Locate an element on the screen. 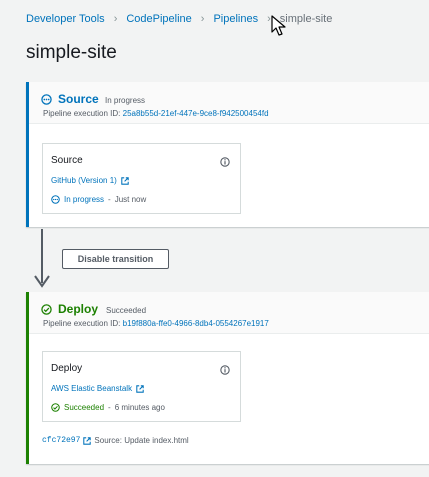 The image size is (429, 477). stage-name: Source is located at coordinates (78, 99).